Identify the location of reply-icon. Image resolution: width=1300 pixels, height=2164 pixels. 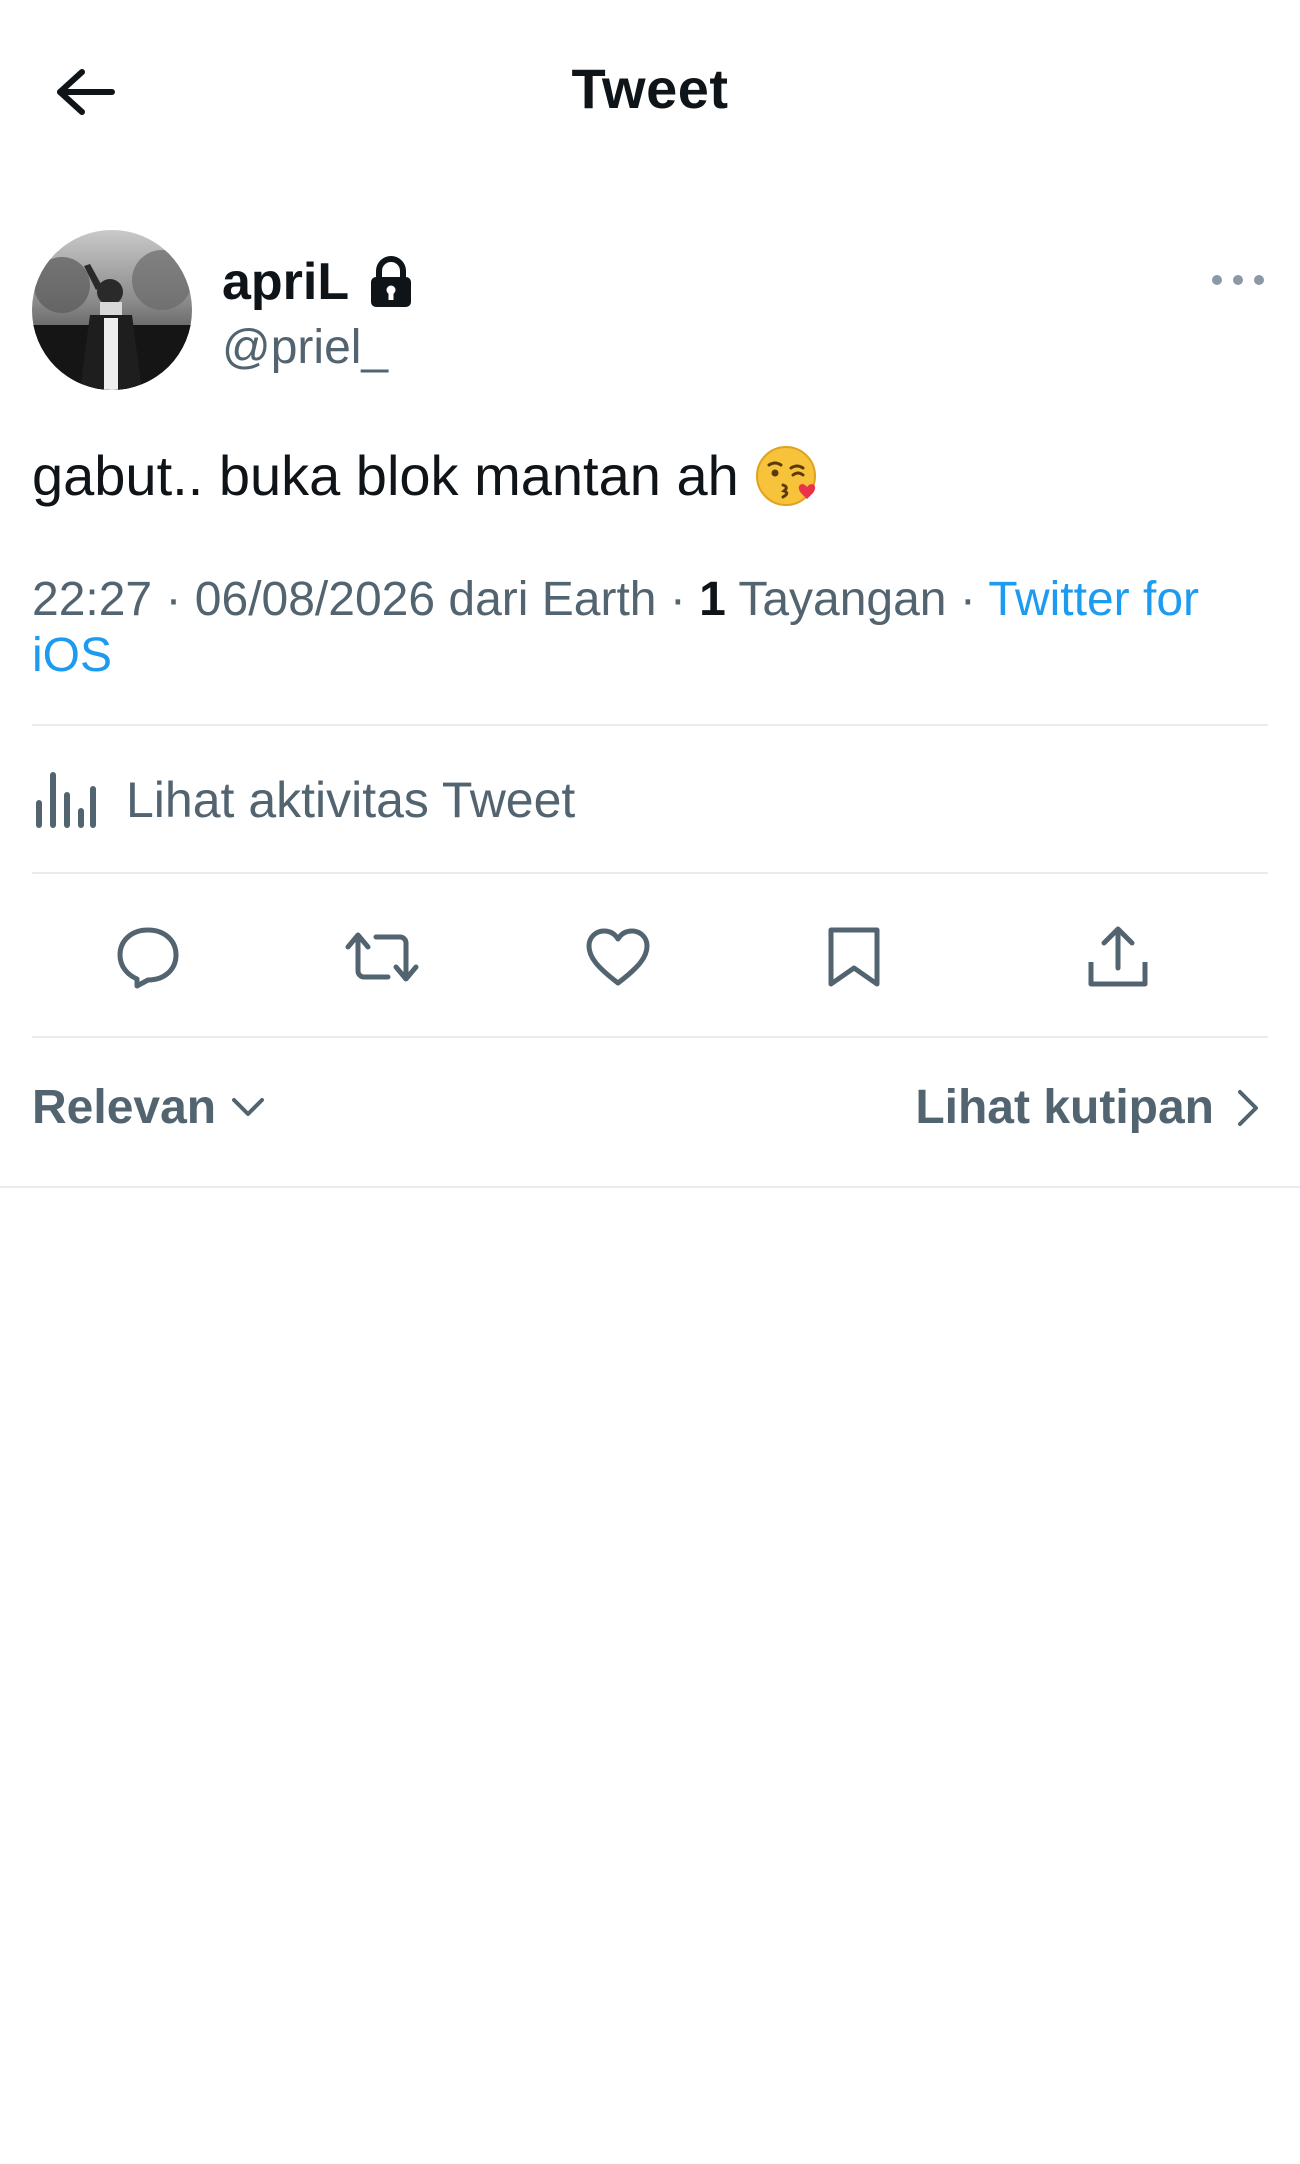
(148, 958).